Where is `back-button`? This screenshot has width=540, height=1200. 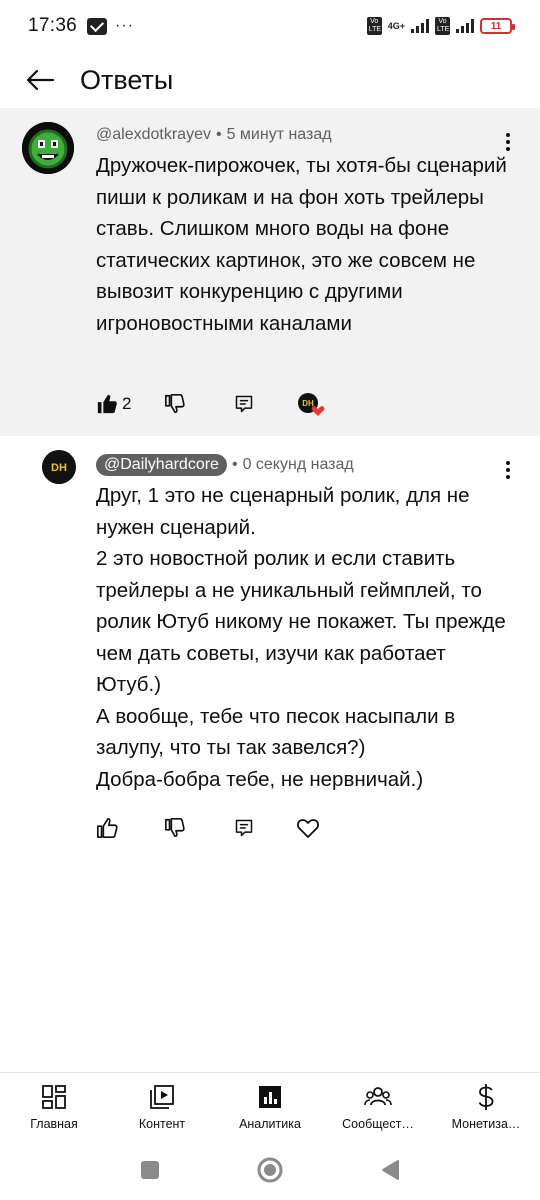 back-button is located at coordinates (40, 80).